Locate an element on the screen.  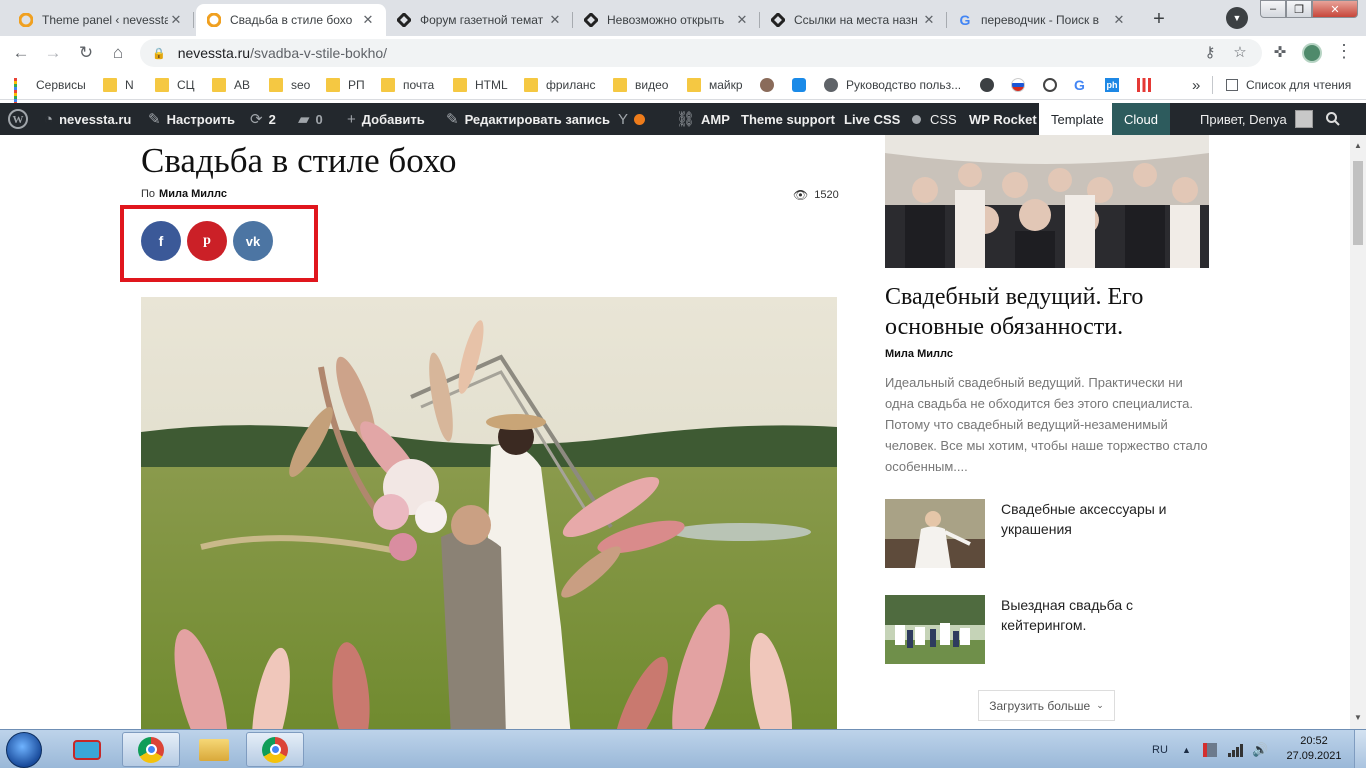
pinterest-share-button: p is located at coordinates (207, 241).